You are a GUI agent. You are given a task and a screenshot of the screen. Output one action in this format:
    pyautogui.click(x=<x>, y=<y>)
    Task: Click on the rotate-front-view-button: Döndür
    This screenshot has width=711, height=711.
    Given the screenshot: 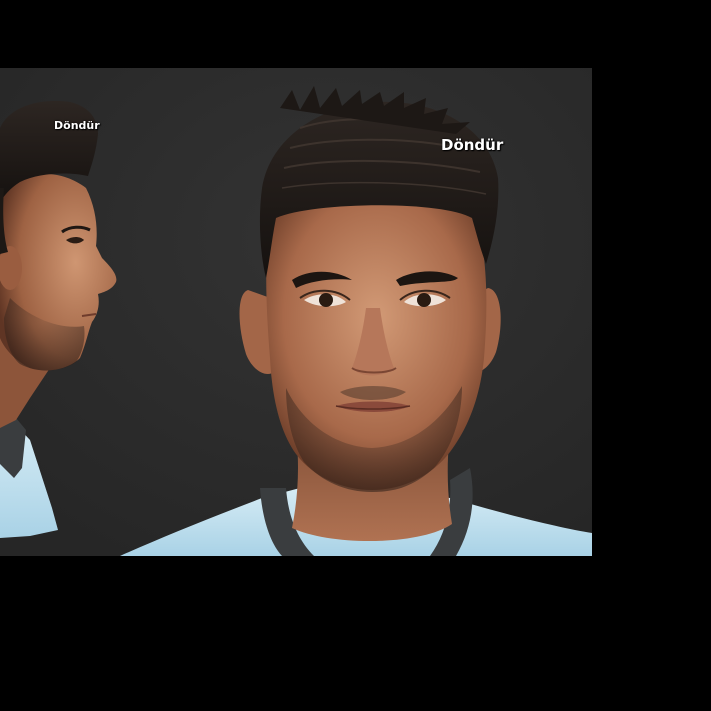 What is the action you would take?
    pyautogui.click(x=472, y=145)
    